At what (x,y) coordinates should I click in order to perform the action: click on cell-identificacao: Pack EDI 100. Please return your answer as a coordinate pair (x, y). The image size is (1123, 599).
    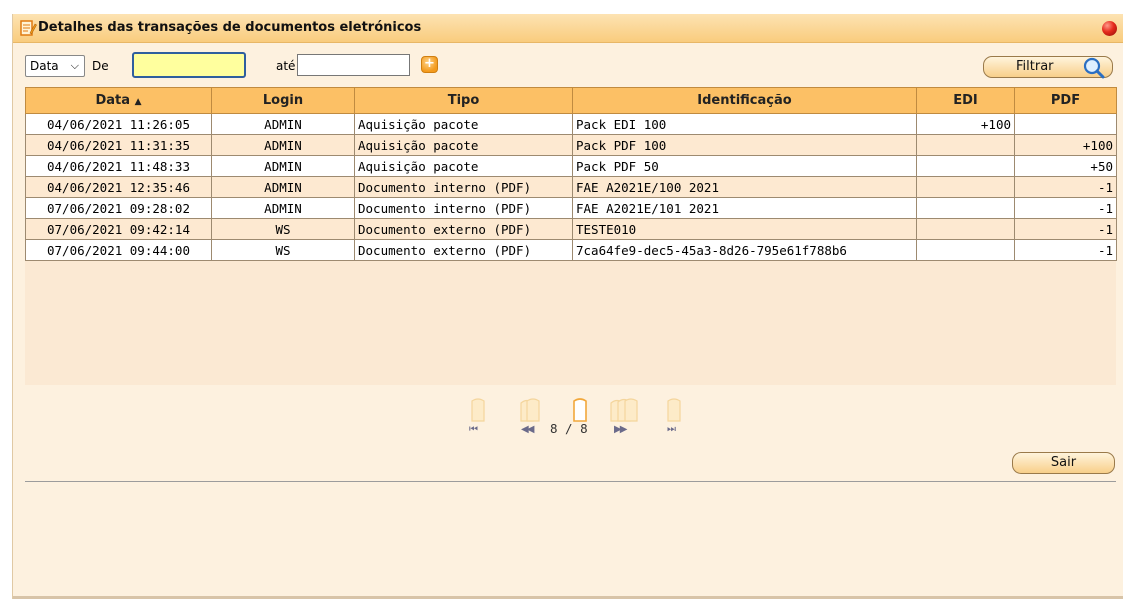
    Looking at the image, I should click on (744, 124).